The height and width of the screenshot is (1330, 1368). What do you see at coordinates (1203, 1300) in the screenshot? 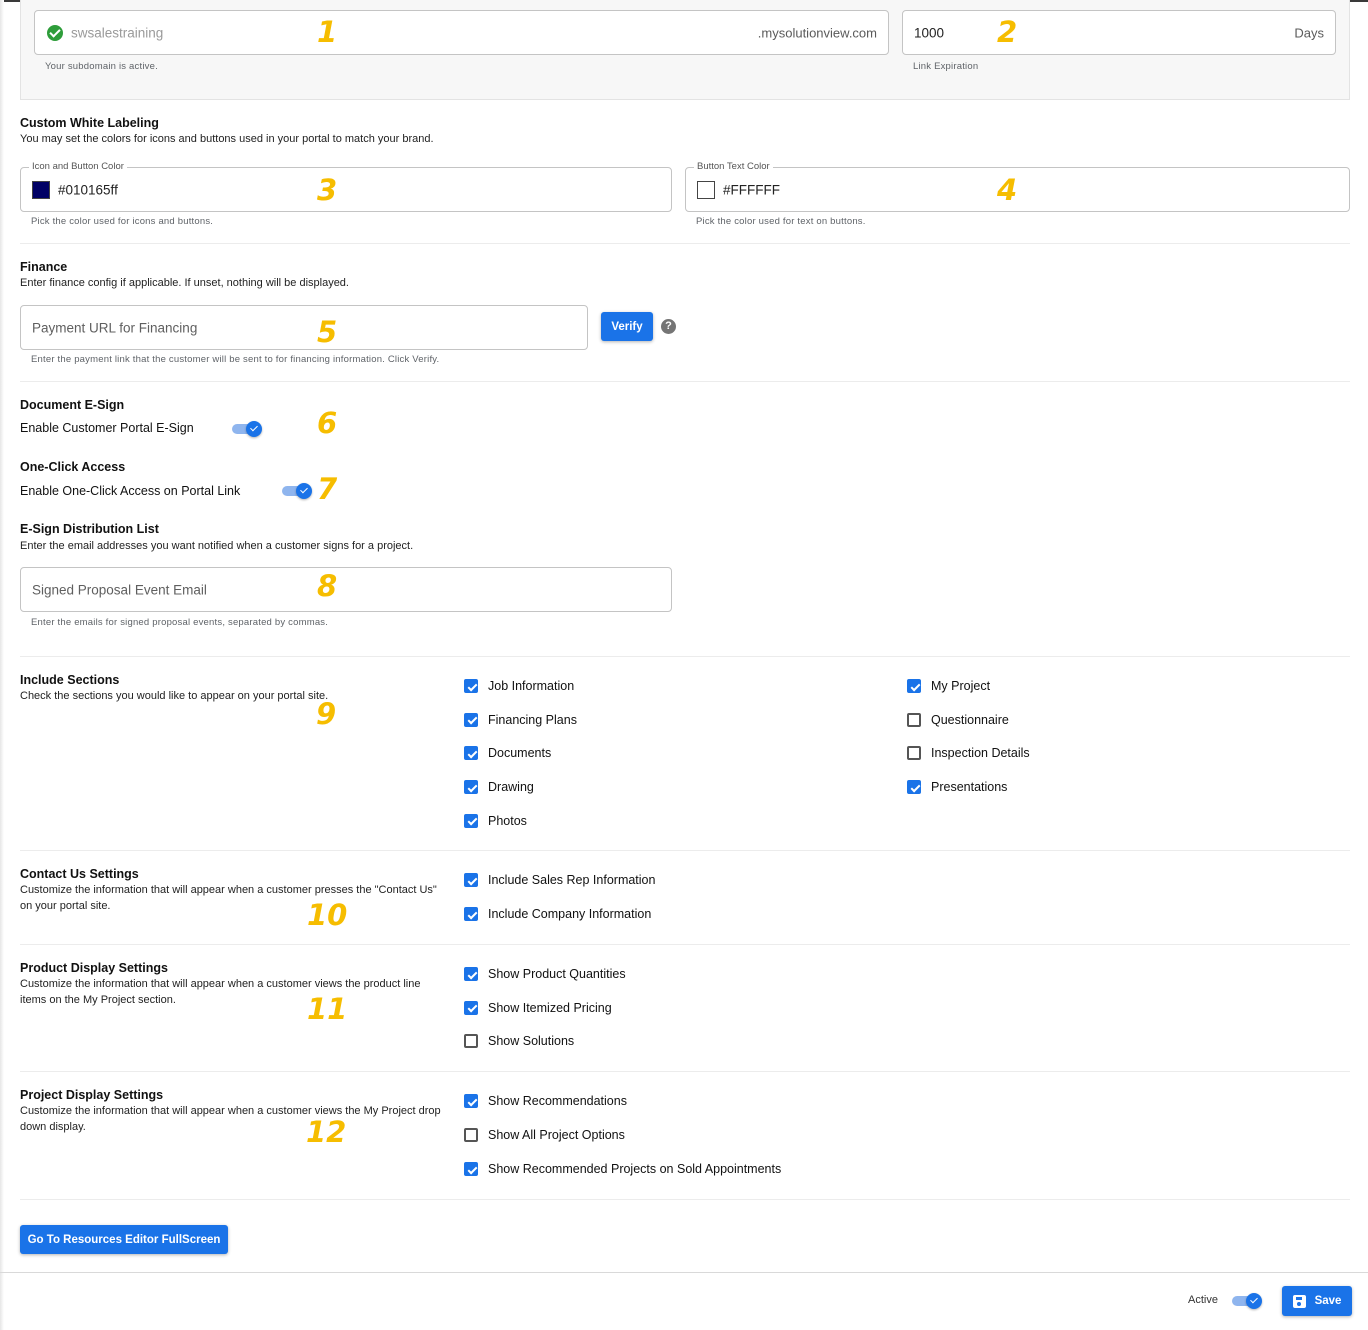
I see `active-label: Active` at bounding box center [1203, 1300].